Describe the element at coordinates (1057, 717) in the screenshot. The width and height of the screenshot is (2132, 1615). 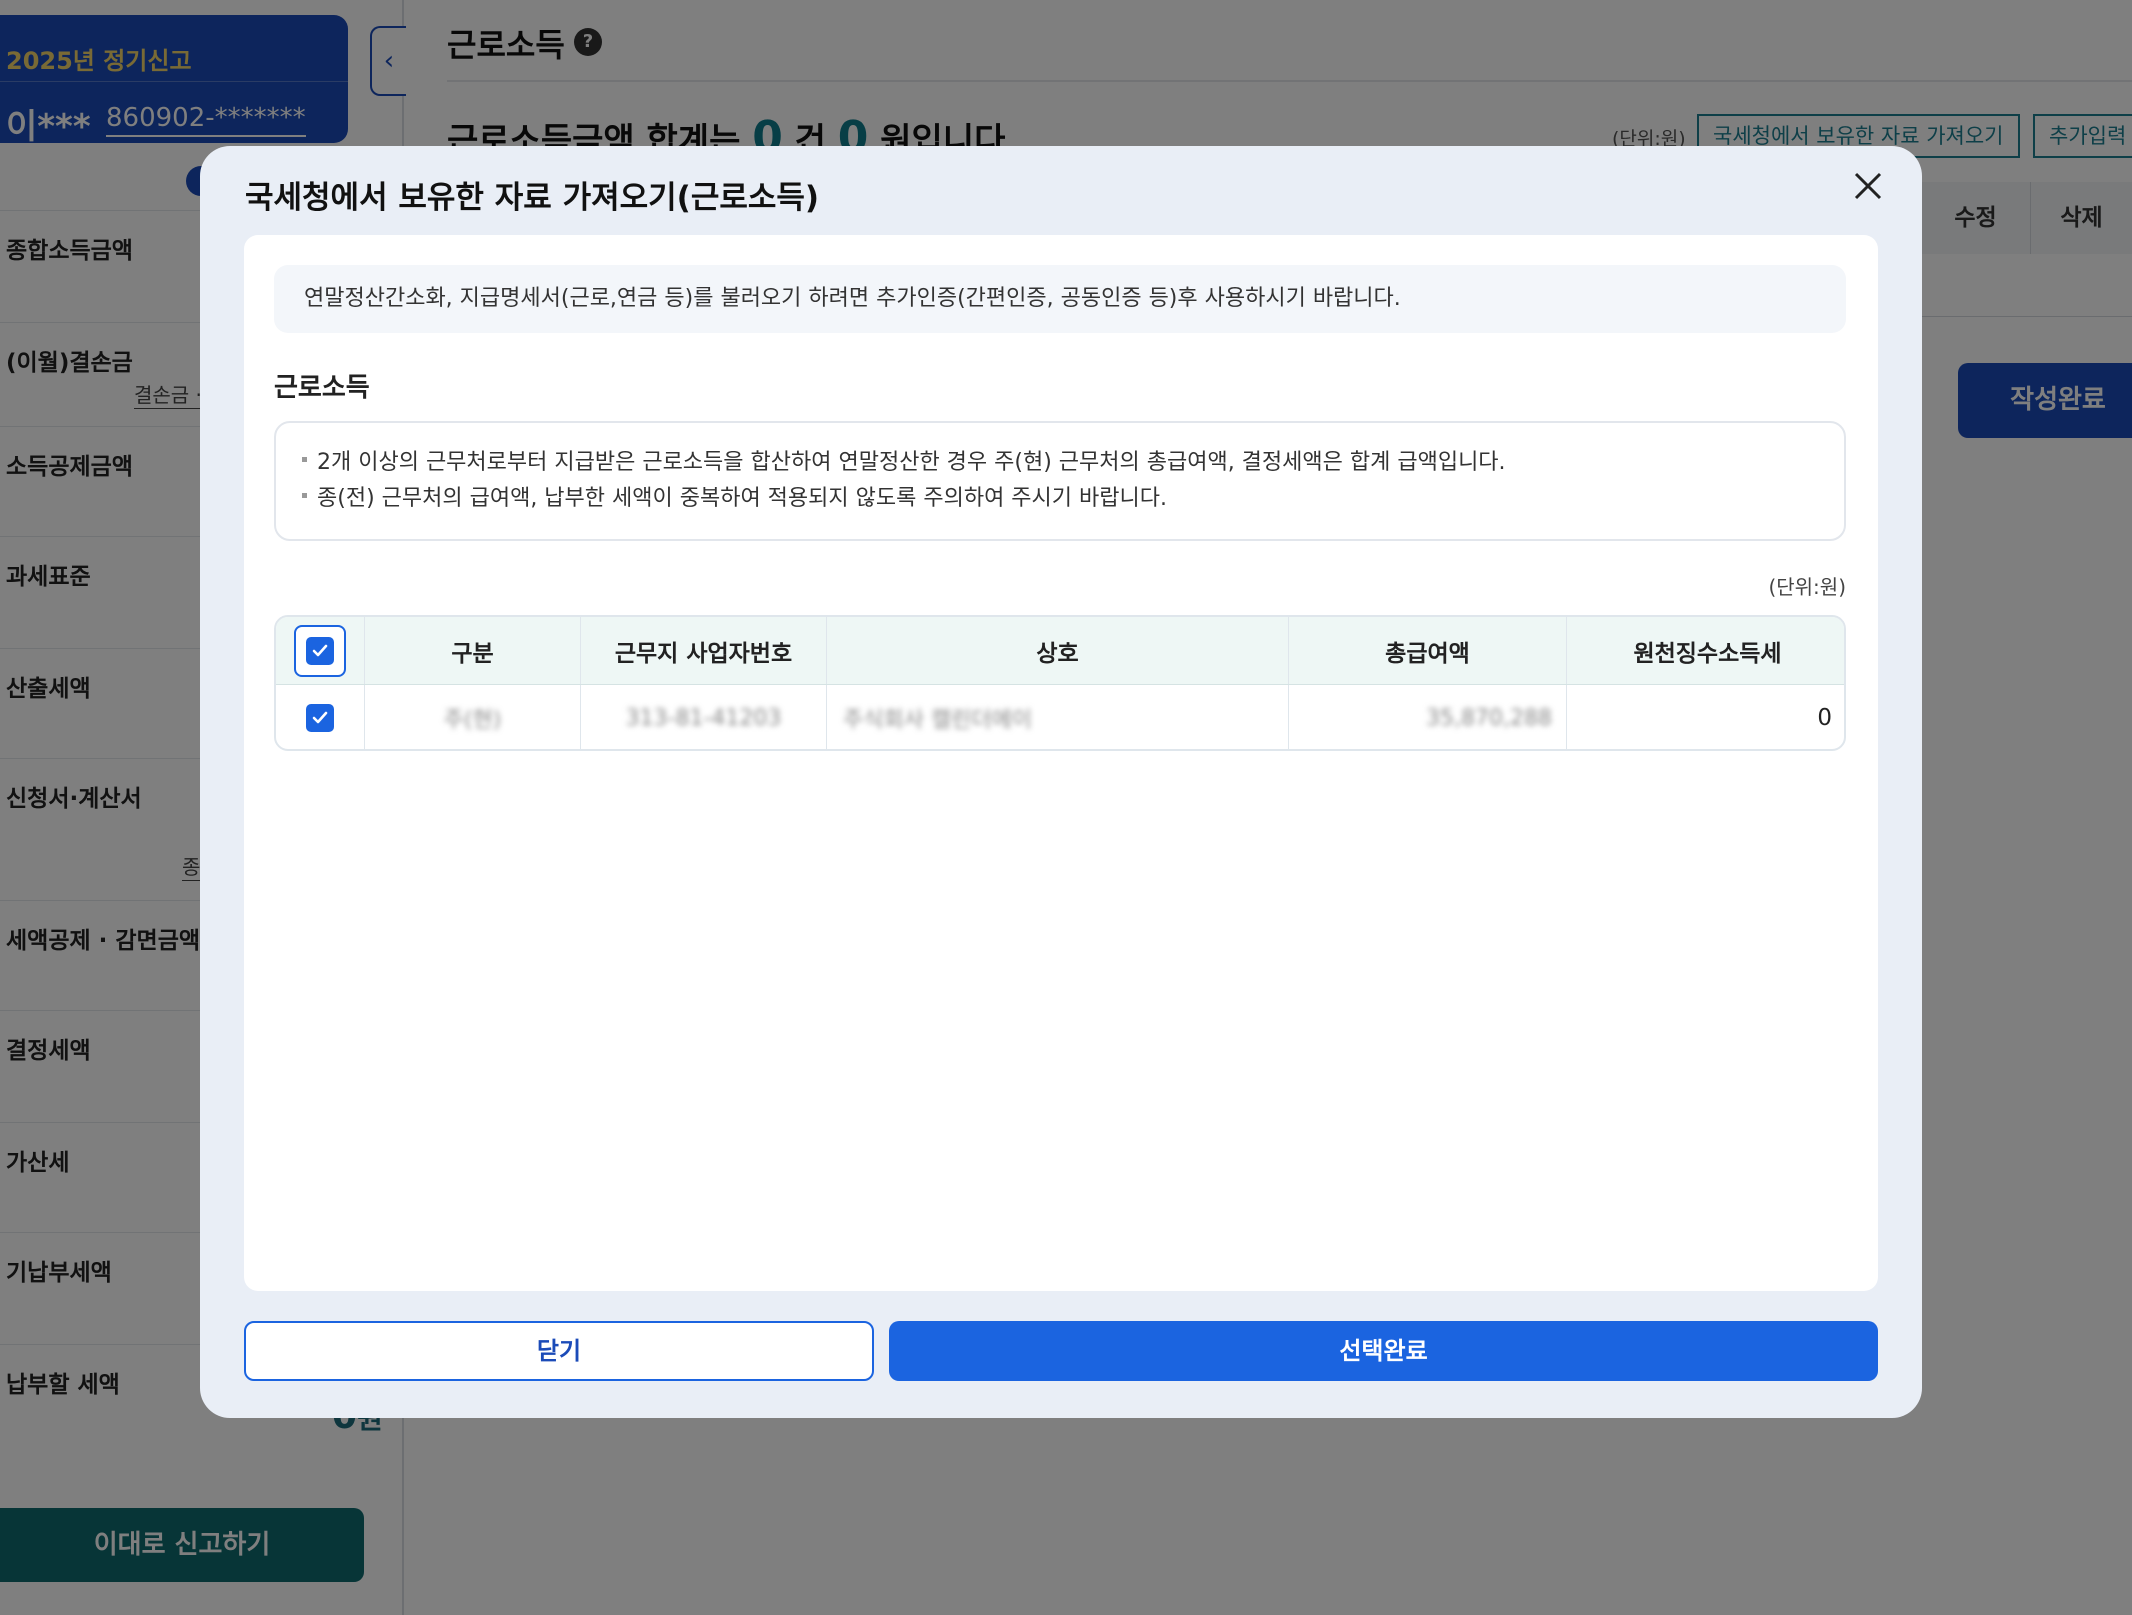
I see `cell-company: 주식회사 캘린더에이` at that location.